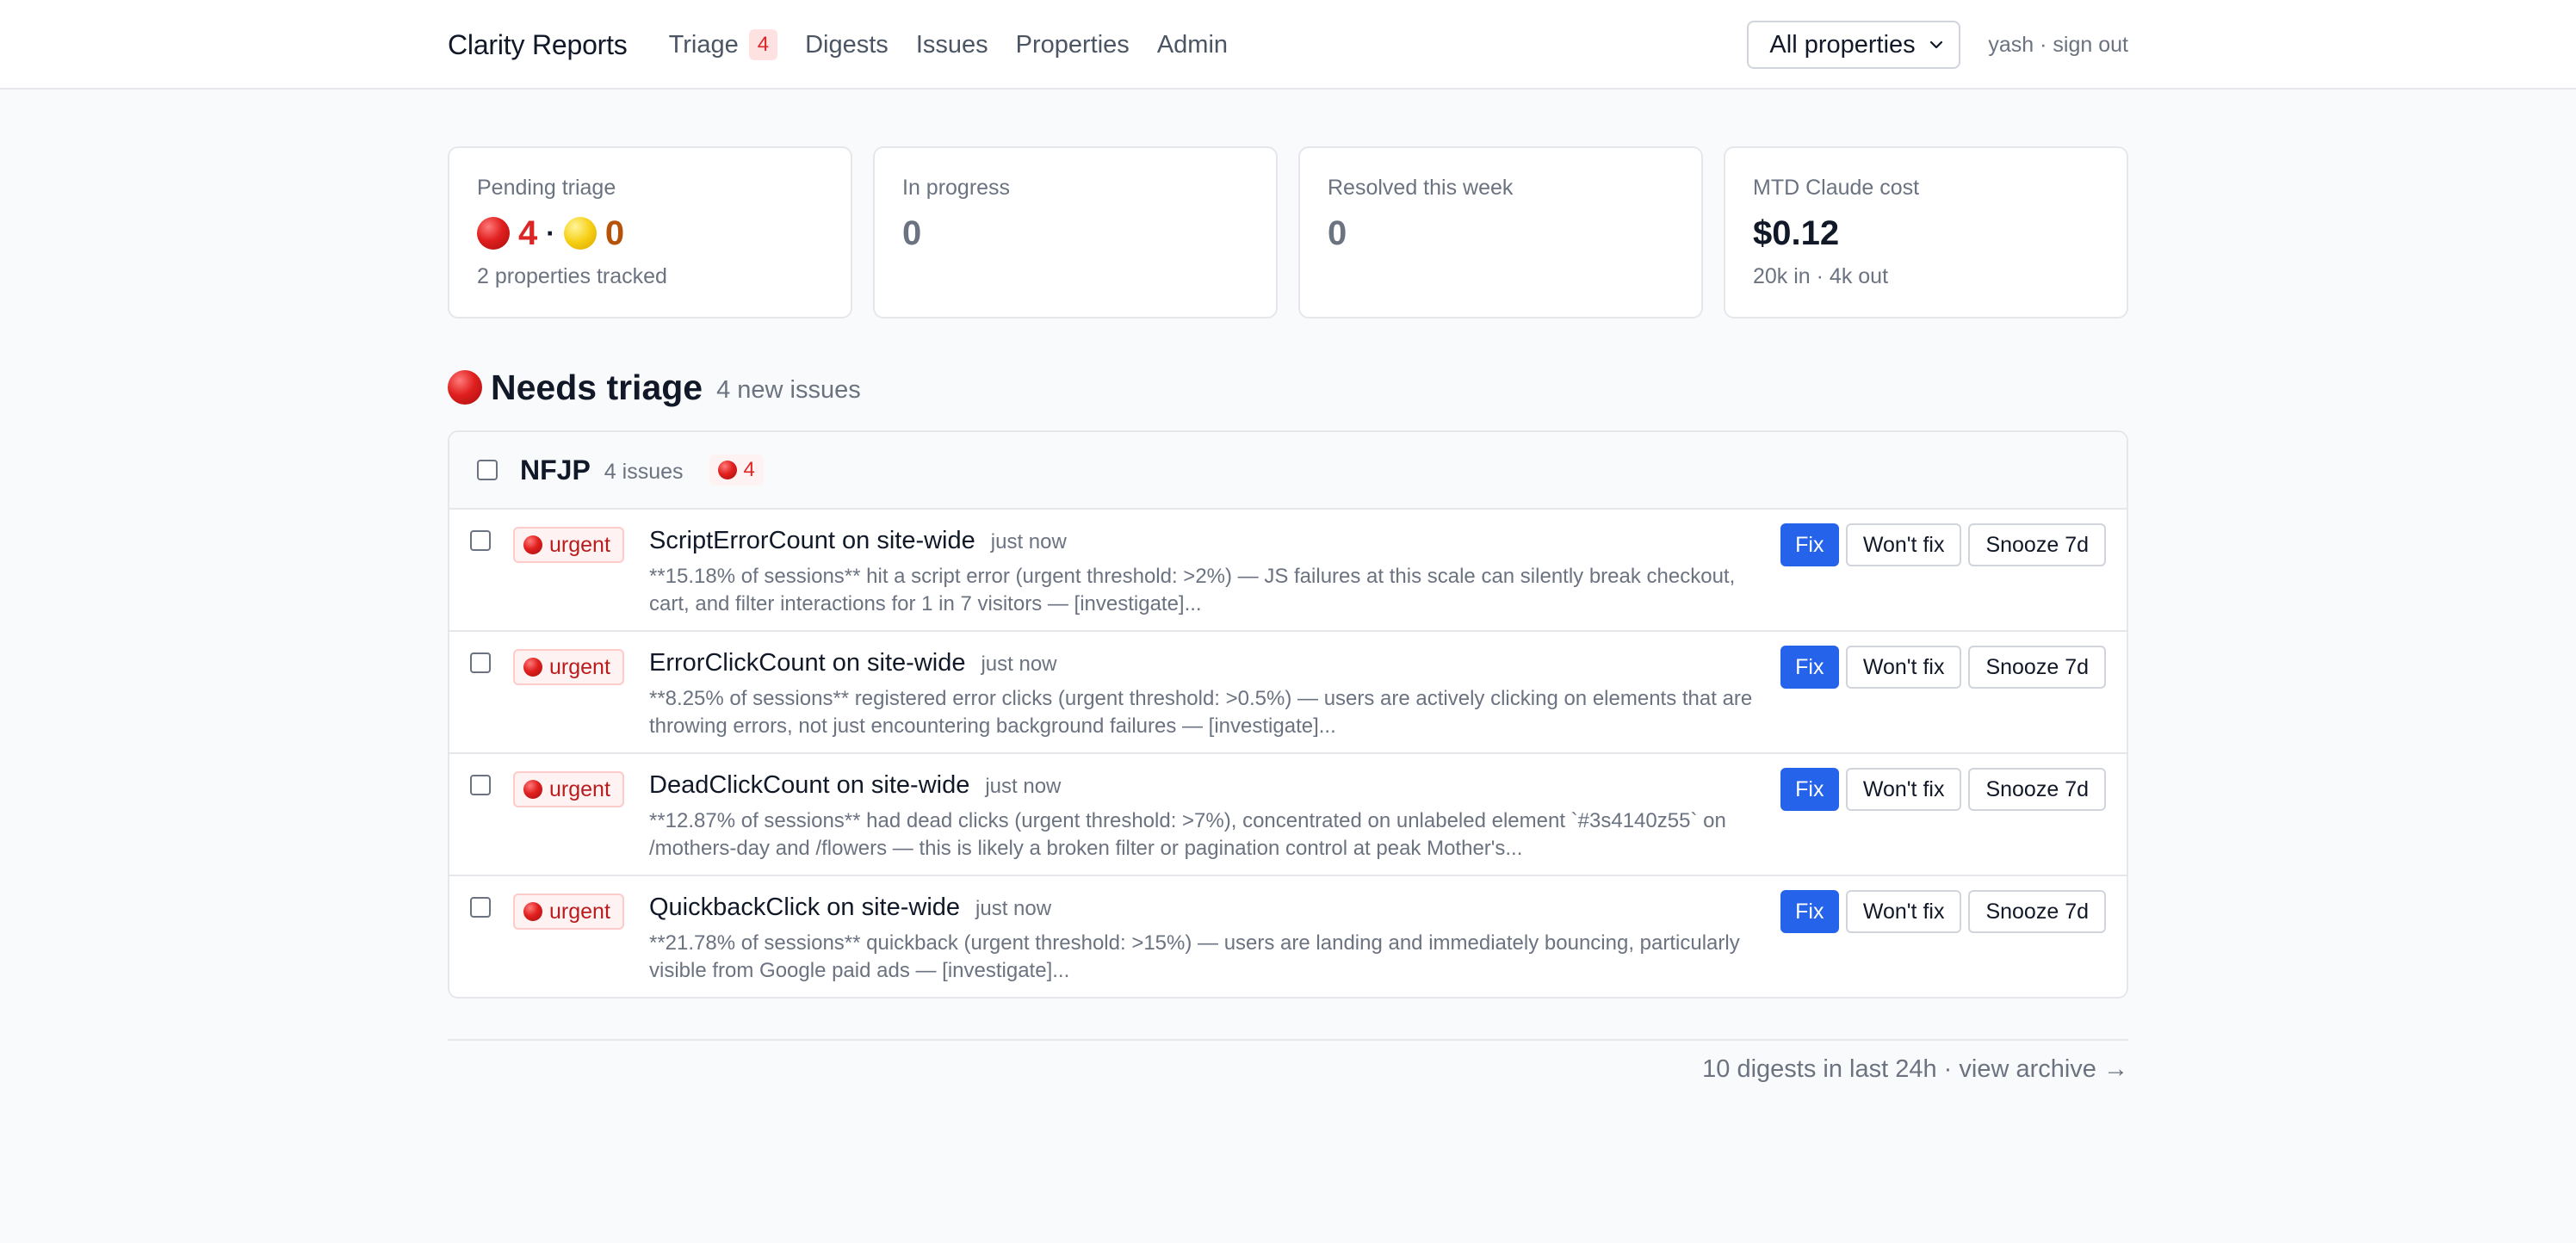 This screenshot has width=2576, height=1243. What do you see at coordinates (1926, 232) in the screenshot?
I see `cost-card: MTD Claude cost $0.12 20k in · 4k out` at bounding box center [1926, 232].